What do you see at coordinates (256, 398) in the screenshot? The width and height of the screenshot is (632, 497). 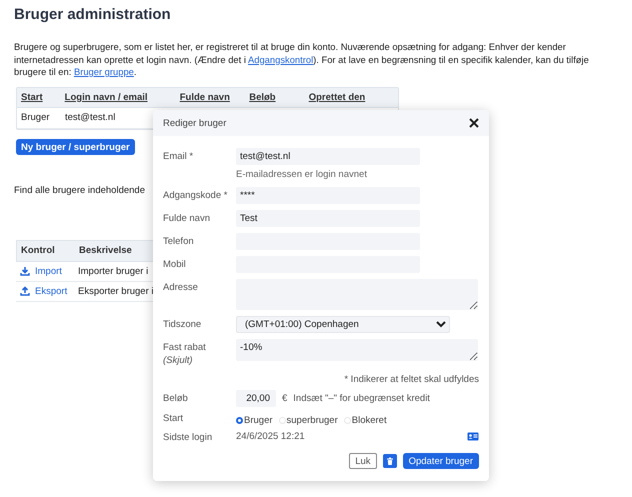 I see `amount-field: 20,00` at bounding box center [256, 398].